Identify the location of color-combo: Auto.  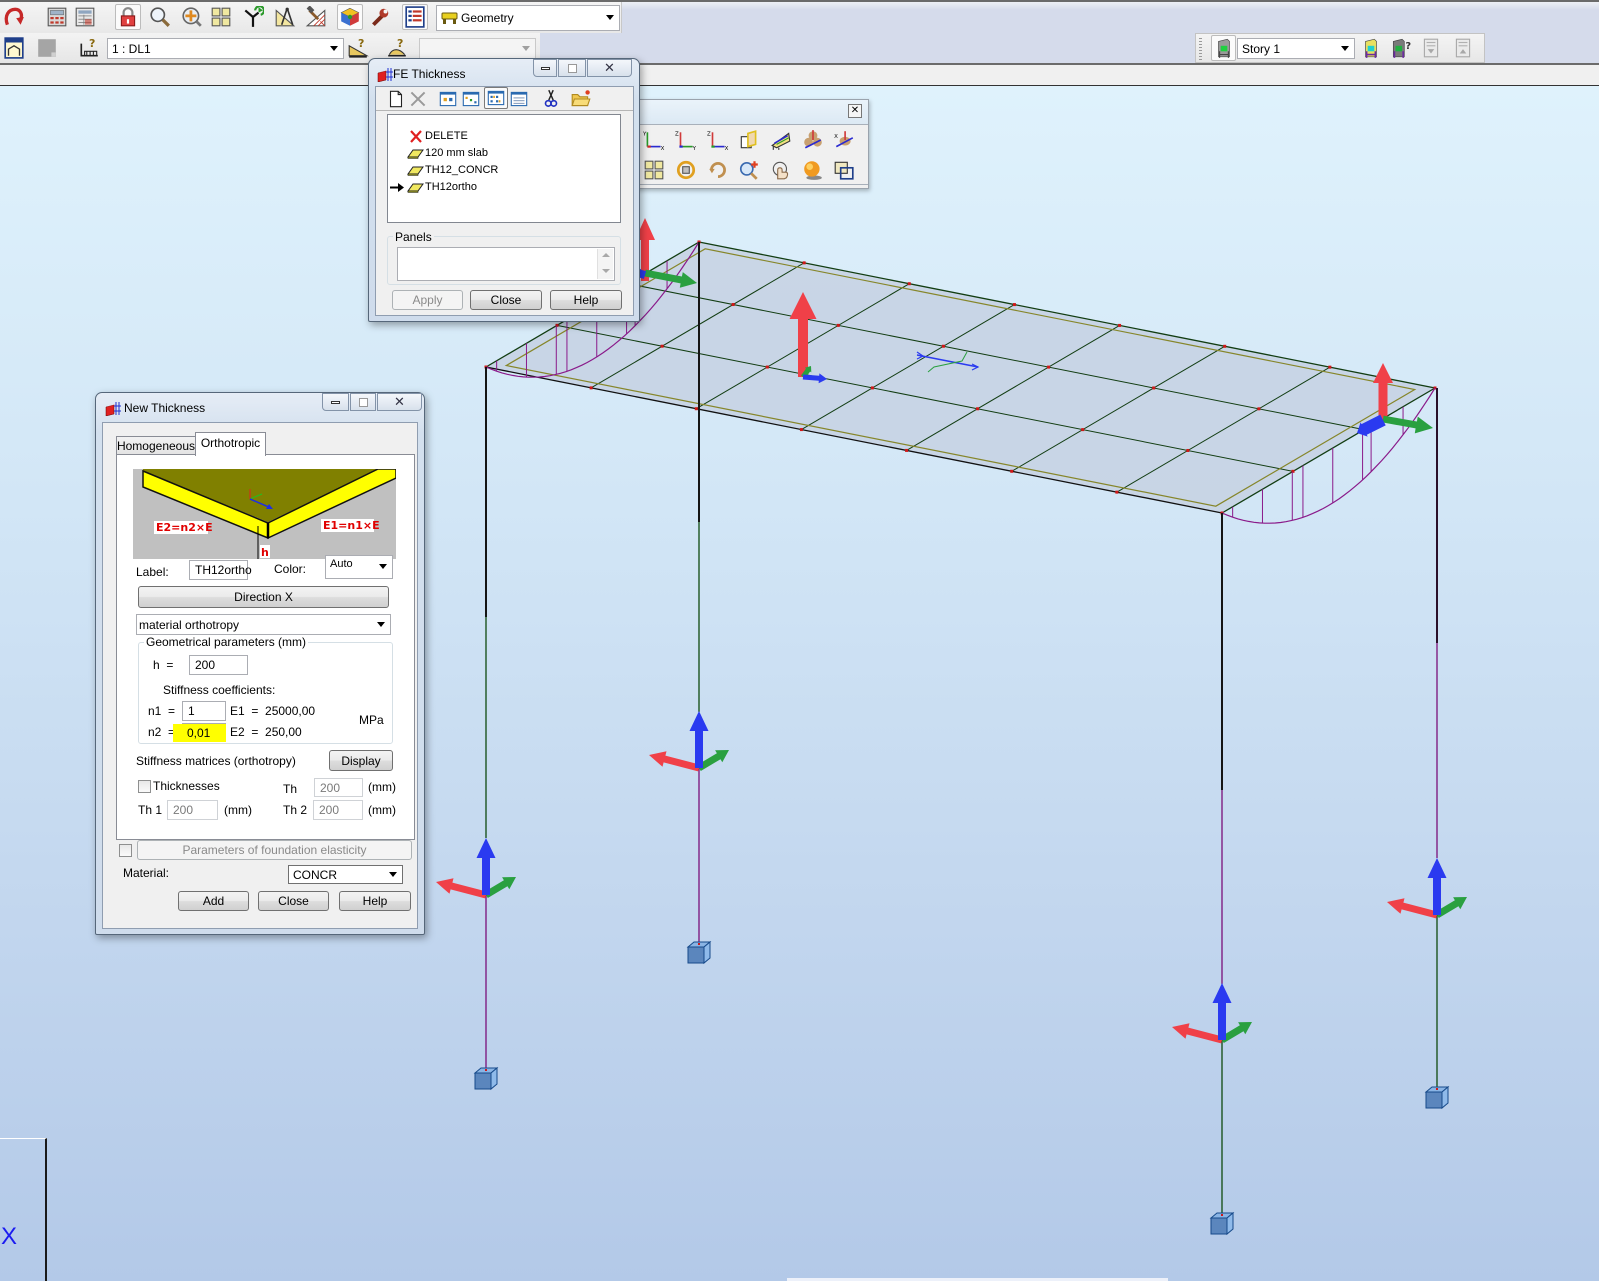
(359, 567).